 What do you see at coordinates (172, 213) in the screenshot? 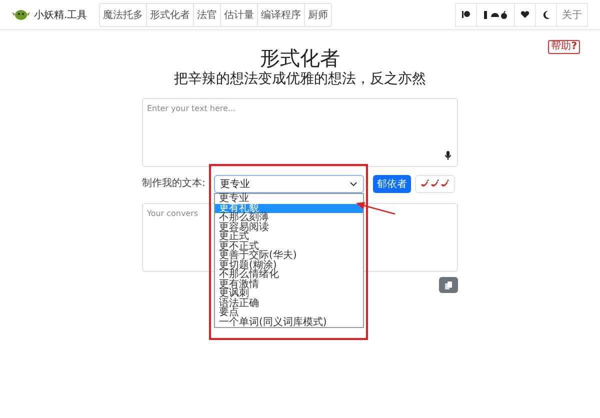
I see `placeholder-text: Your convers` at bounding box center [172, 213].